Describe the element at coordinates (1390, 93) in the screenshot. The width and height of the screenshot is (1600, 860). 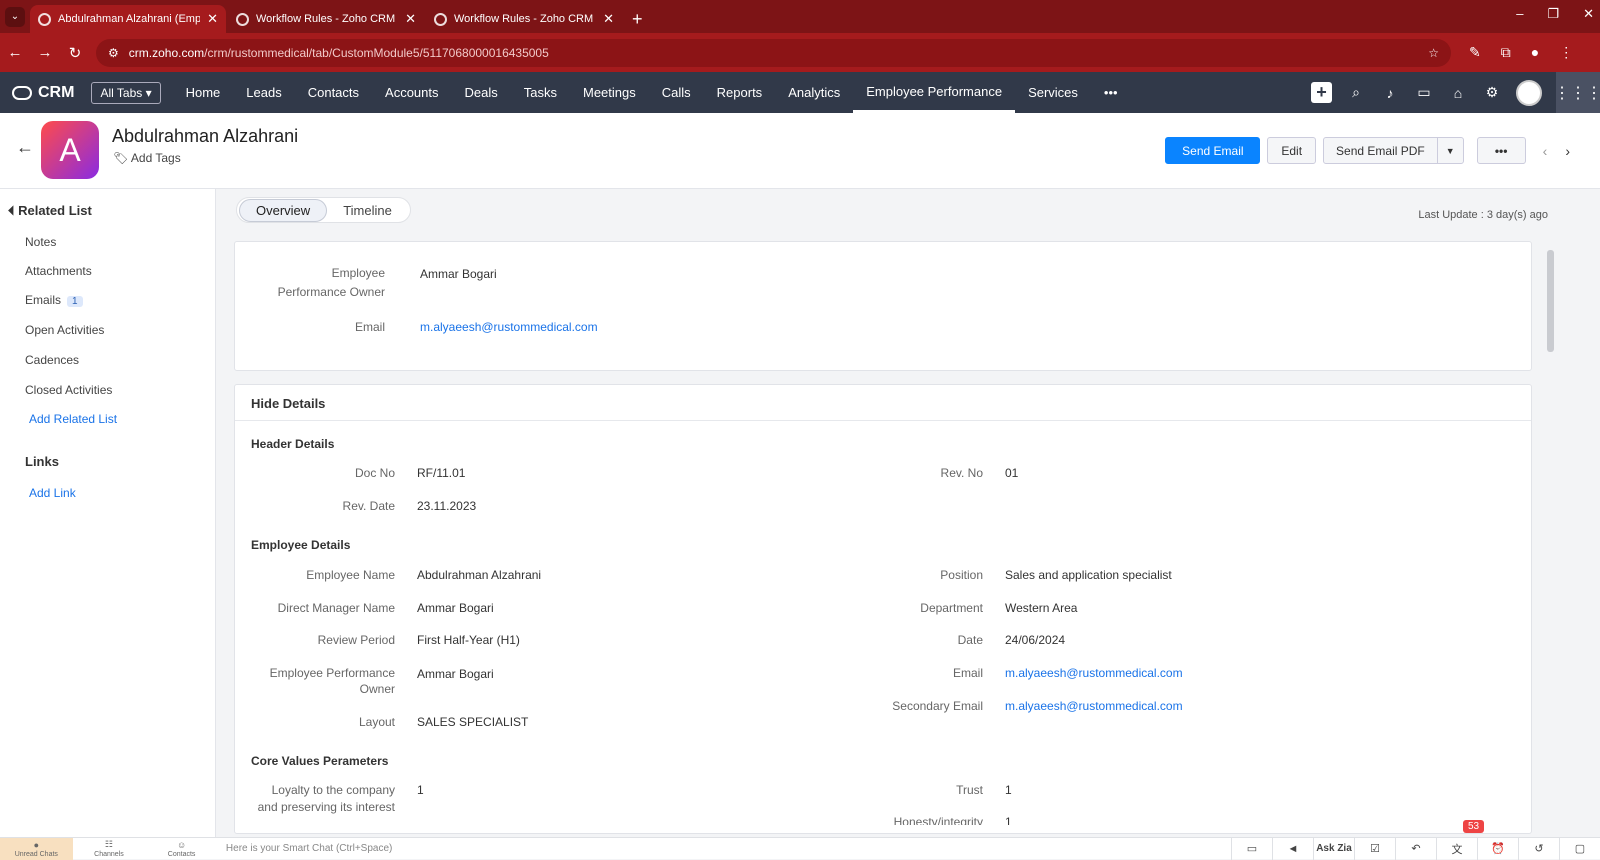
I see `bell-icon: ♪` at that location.